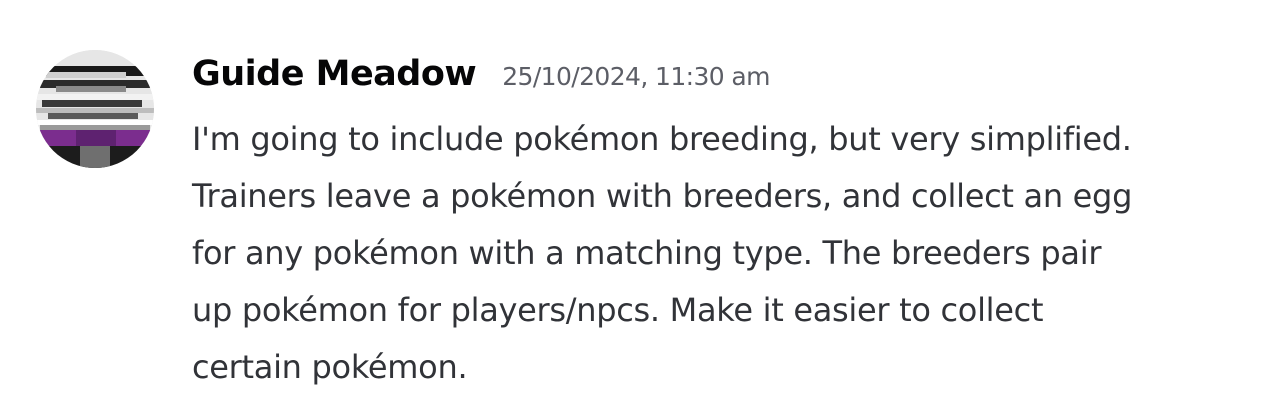  I want to click on message-line: certain pokémon., so click(330, 367).